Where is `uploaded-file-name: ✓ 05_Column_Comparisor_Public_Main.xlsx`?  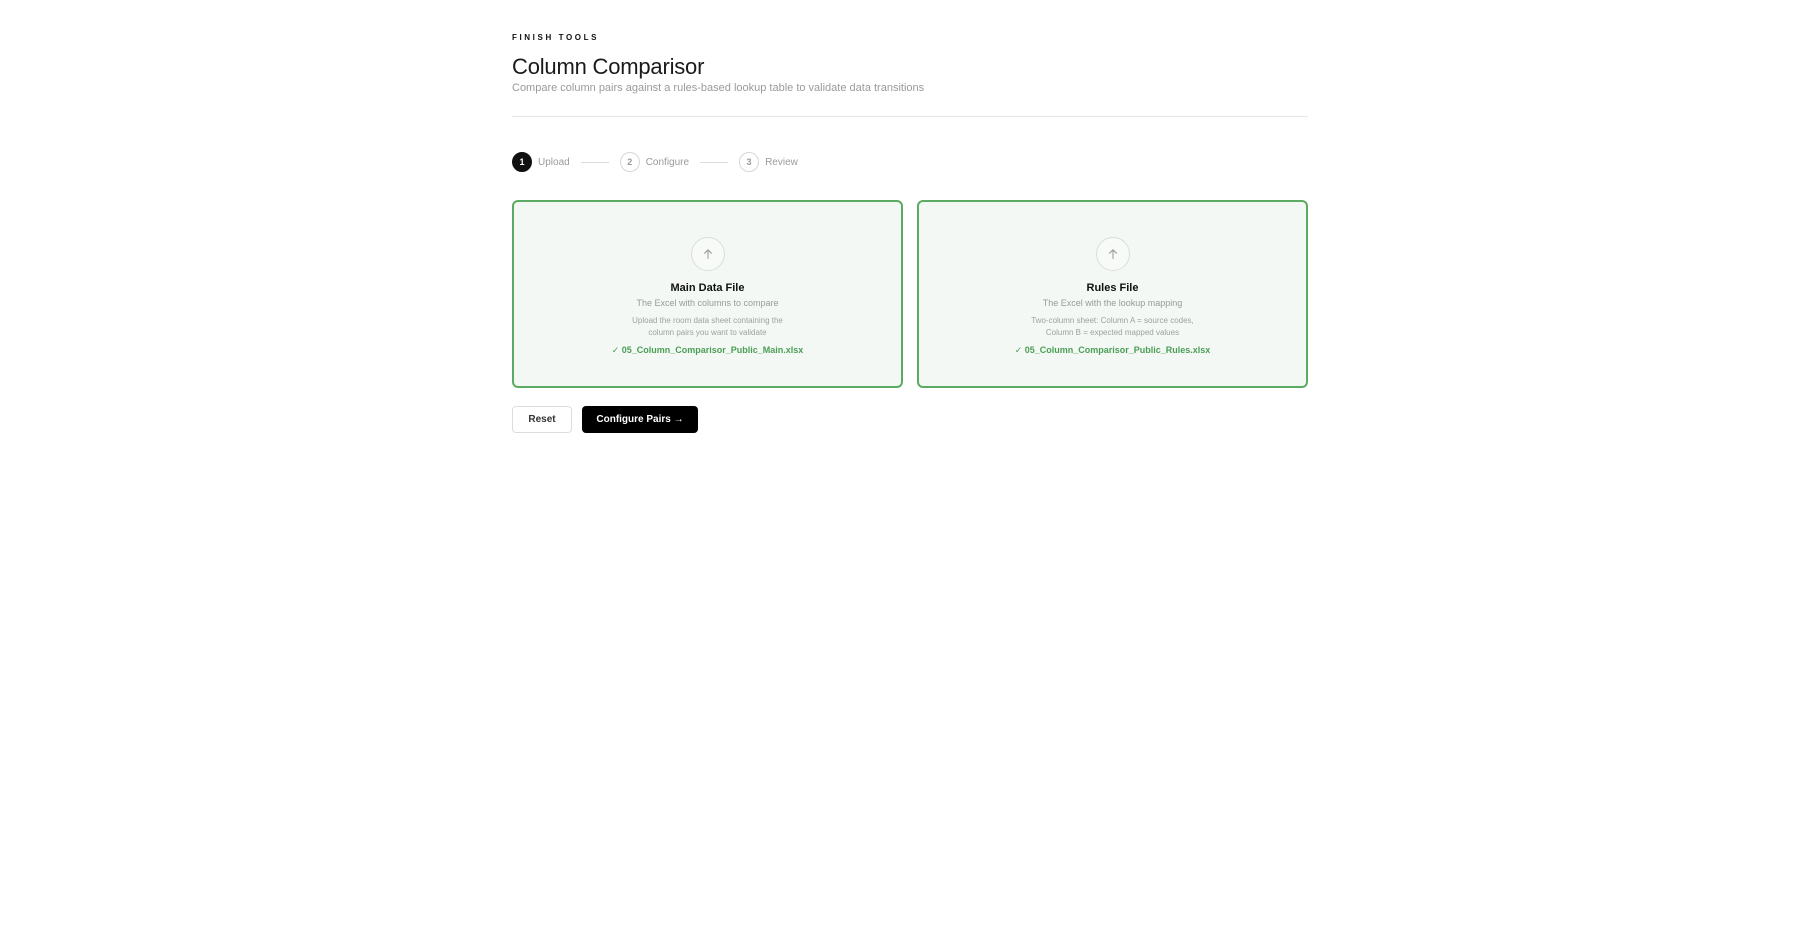
uploaded-file-name: ✓ 05_Column_Comparisor_Public_Main.xlsx is located at coordinates (707, 350).